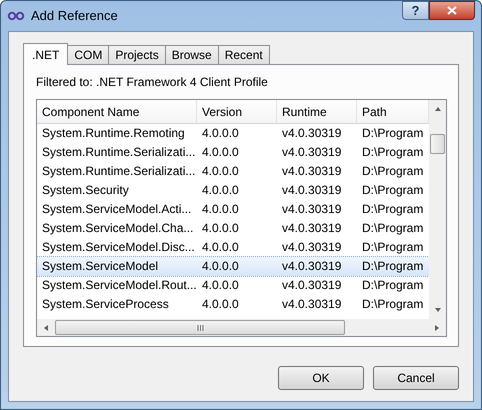  What do you see at coordinates (152, 82) in the screenshot?
I see `filter-label: Filtered to: .NET Framework 4 Client Profile` at bounding box center [152, 82].